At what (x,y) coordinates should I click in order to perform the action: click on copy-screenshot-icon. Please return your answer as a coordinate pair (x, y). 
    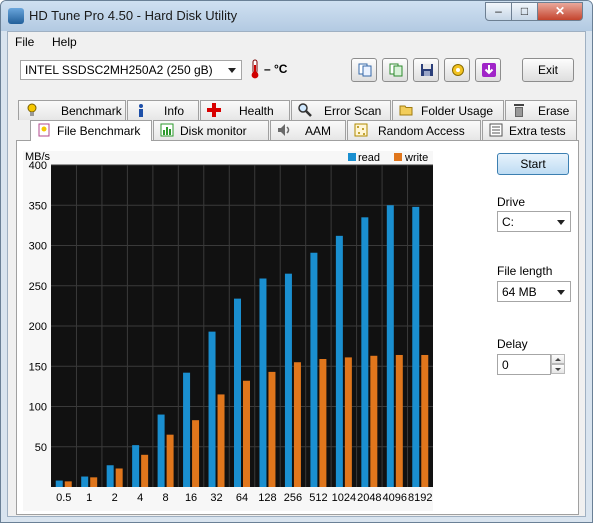
    Looking at the image, I should click on (396, 70).